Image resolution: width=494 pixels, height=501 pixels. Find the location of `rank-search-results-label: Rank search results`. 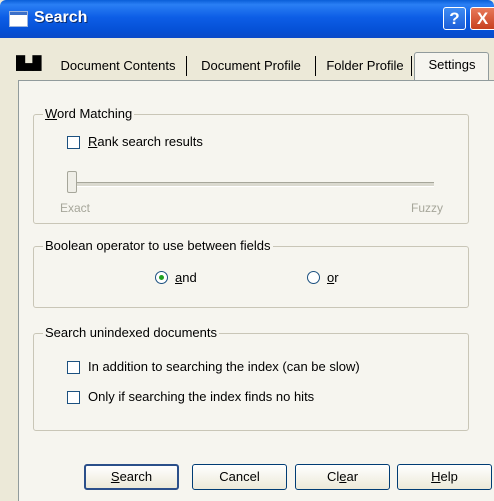

rank-search-results-label: Rank search results is located at coordinates (145, 141).